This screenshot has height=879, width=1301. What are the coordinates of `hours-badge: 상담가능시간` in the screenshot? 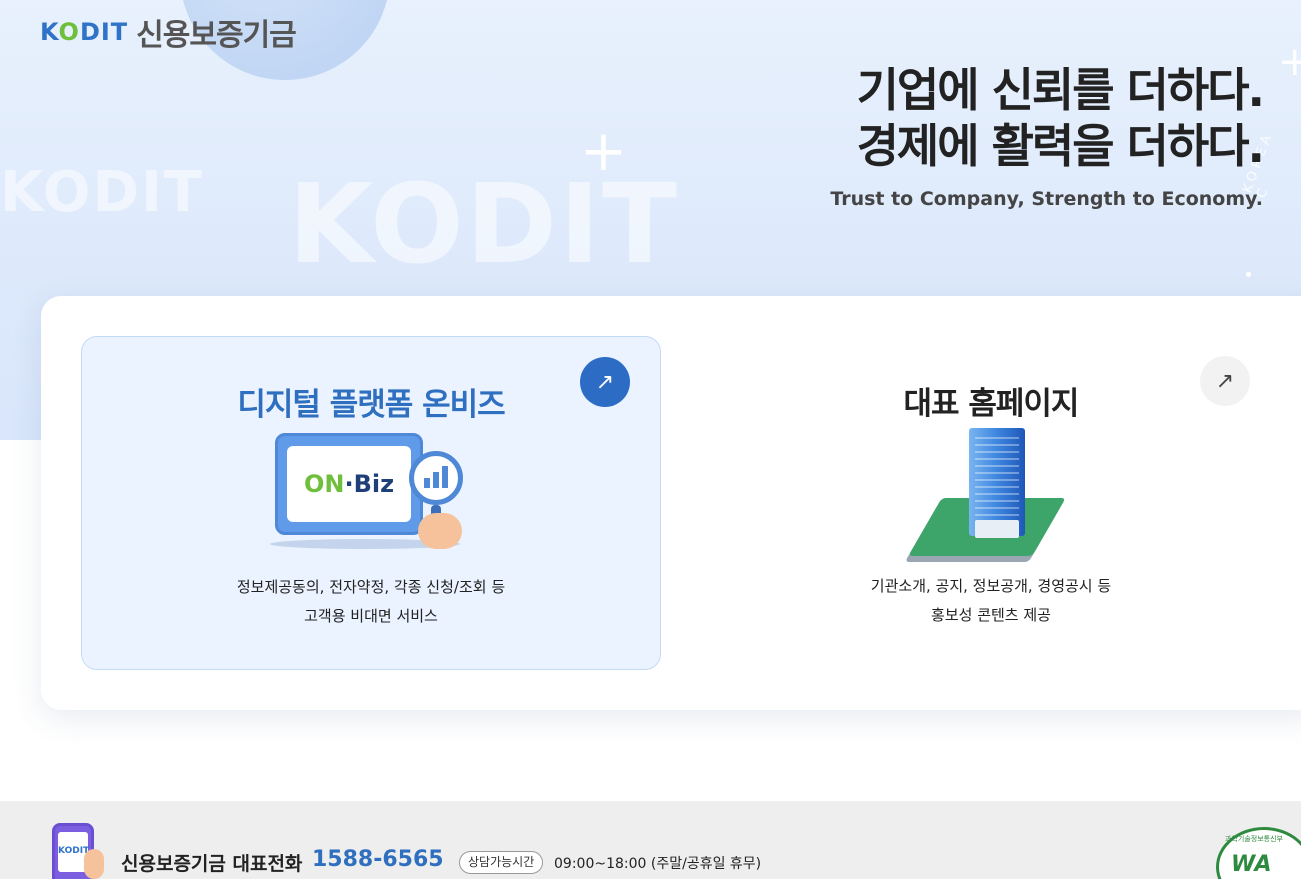 It's located at (501, 862).